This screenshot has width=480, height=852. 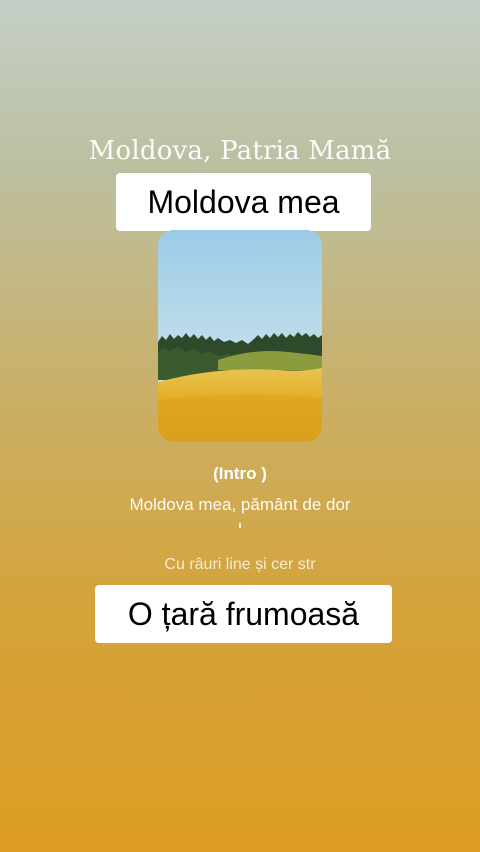 I want to click on caption-bottom: O țară frumoasă, so click(x=243, y=614).